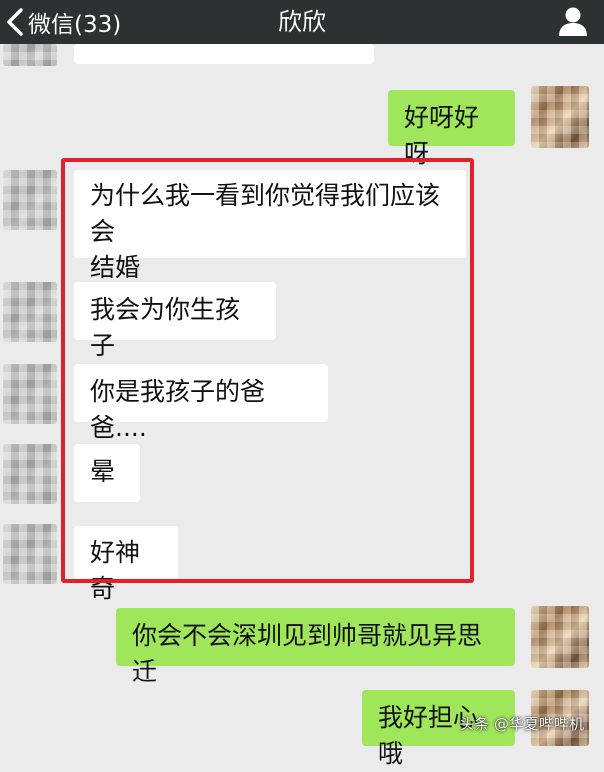 This screenshot has height=772, width=604. Describe the element at coordinates (165, 327) in the screenshot. I see `message-text: 我会为你生孩子` at that location.